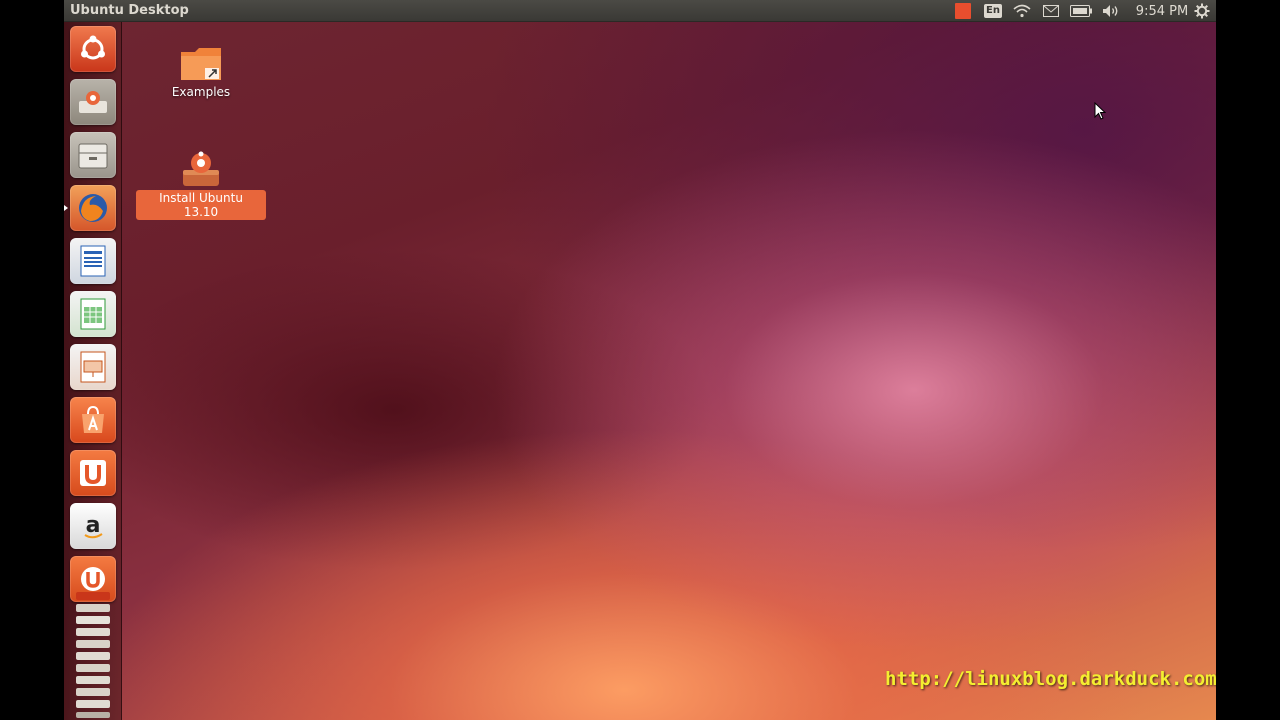  I want to click on ubuntu-one-icon, so click(93, 473).